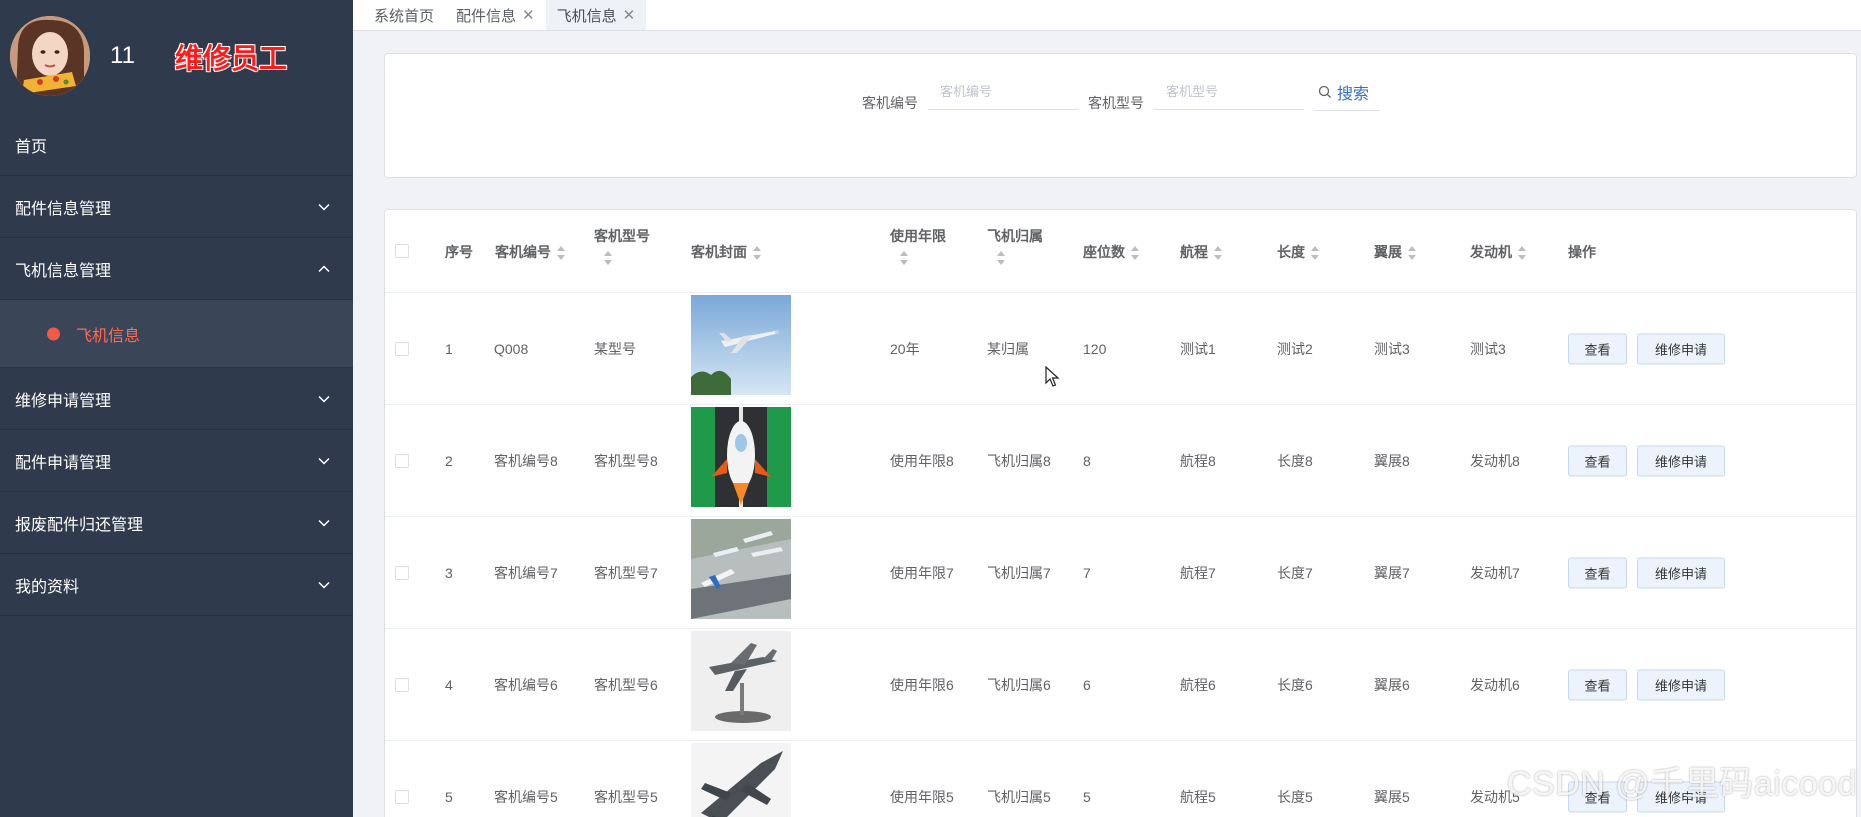 The height and width of the screenshot is (817, 1861). What do you see at coordinates (918, 245) in the screenshot?
I see `header-years: 使用年限` at bounding box center [918, 245].